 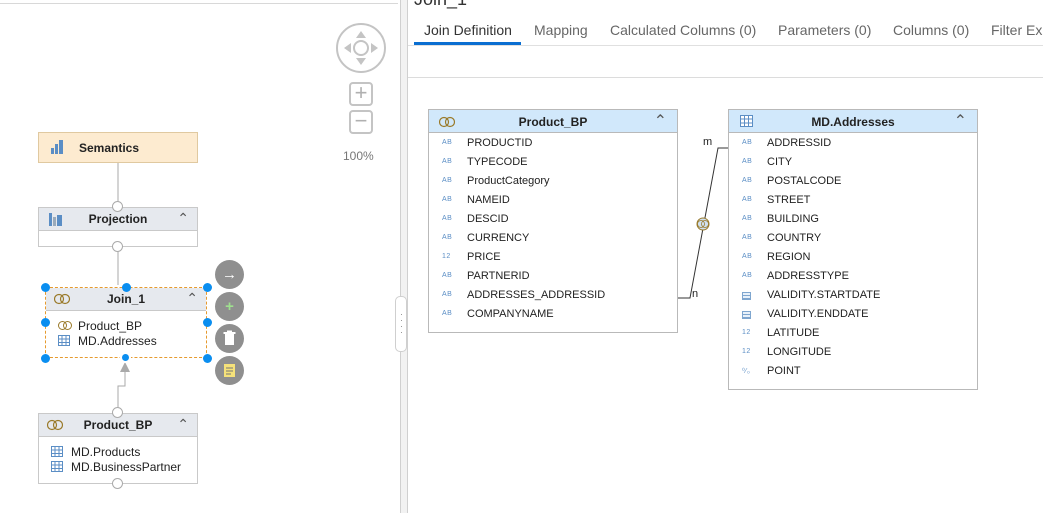 What do you see at coordinates (818, 314) in the screenshot?
I see `md-addresses-field-name: VALIDITY.ENDDATE` at bounding box center [818, 314].